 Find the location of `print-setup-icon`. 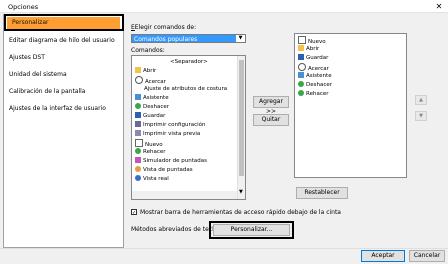

print-setup-icon is located at coordinates (138, 124).